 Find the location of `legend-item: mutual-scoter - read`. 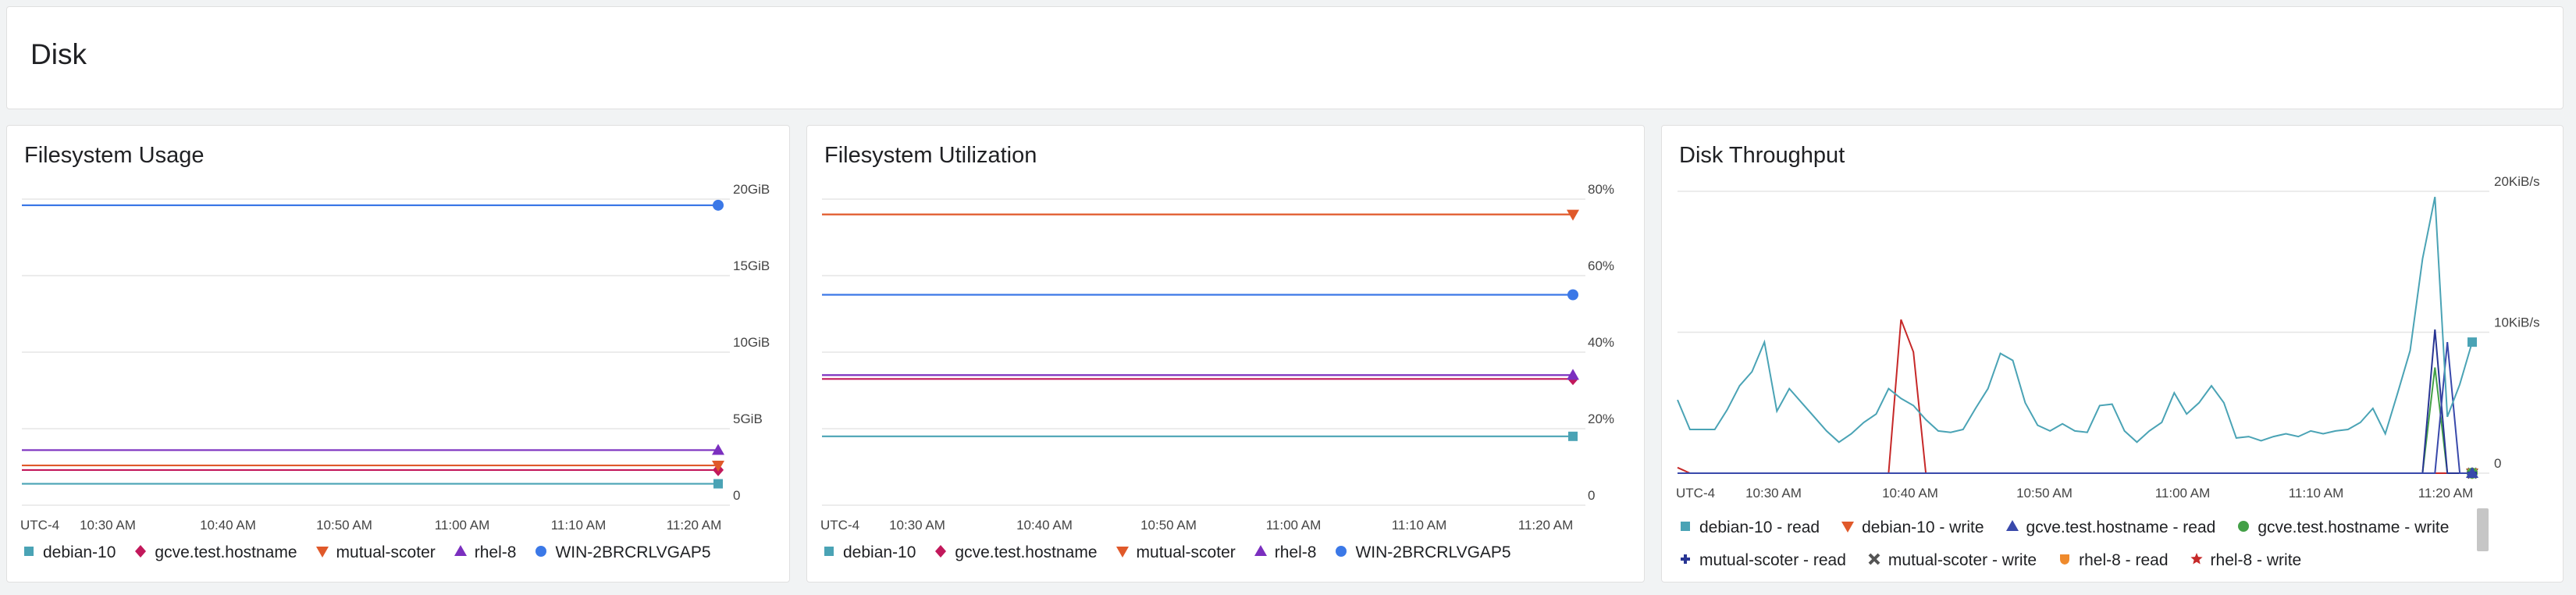

legend-item: mutual-scoter - read is located at coordinates (1762, 560).